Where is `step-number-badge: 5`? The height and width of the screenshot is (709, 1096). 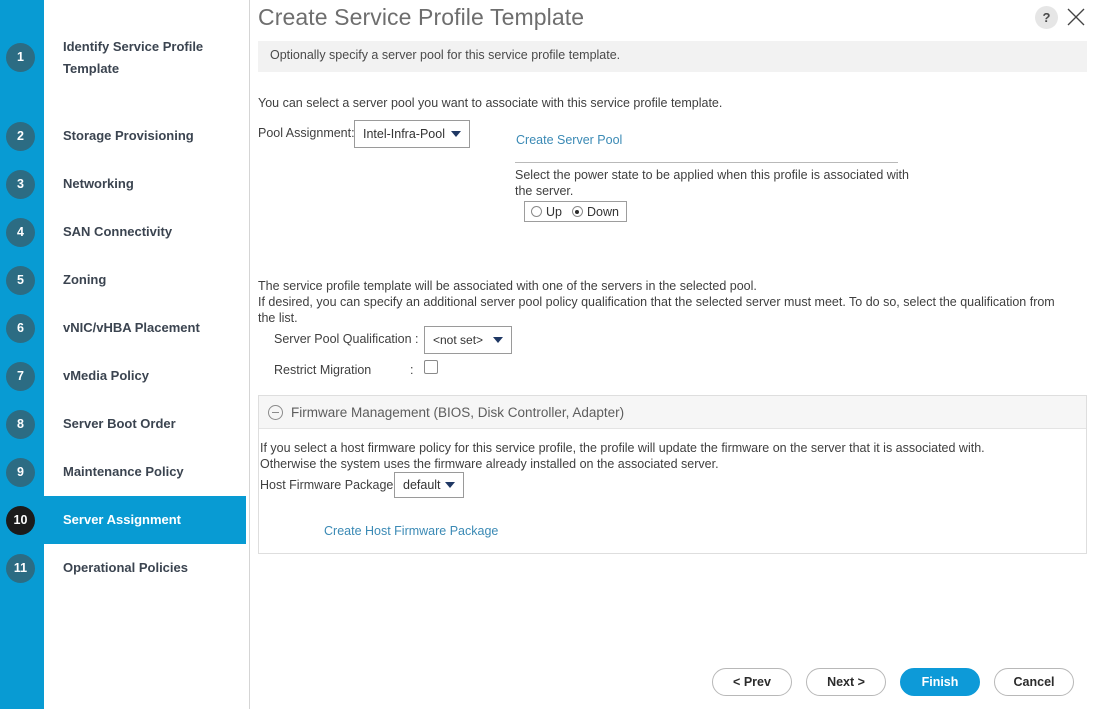
step-number-badge: 5 is located at coordinates (20, 280).